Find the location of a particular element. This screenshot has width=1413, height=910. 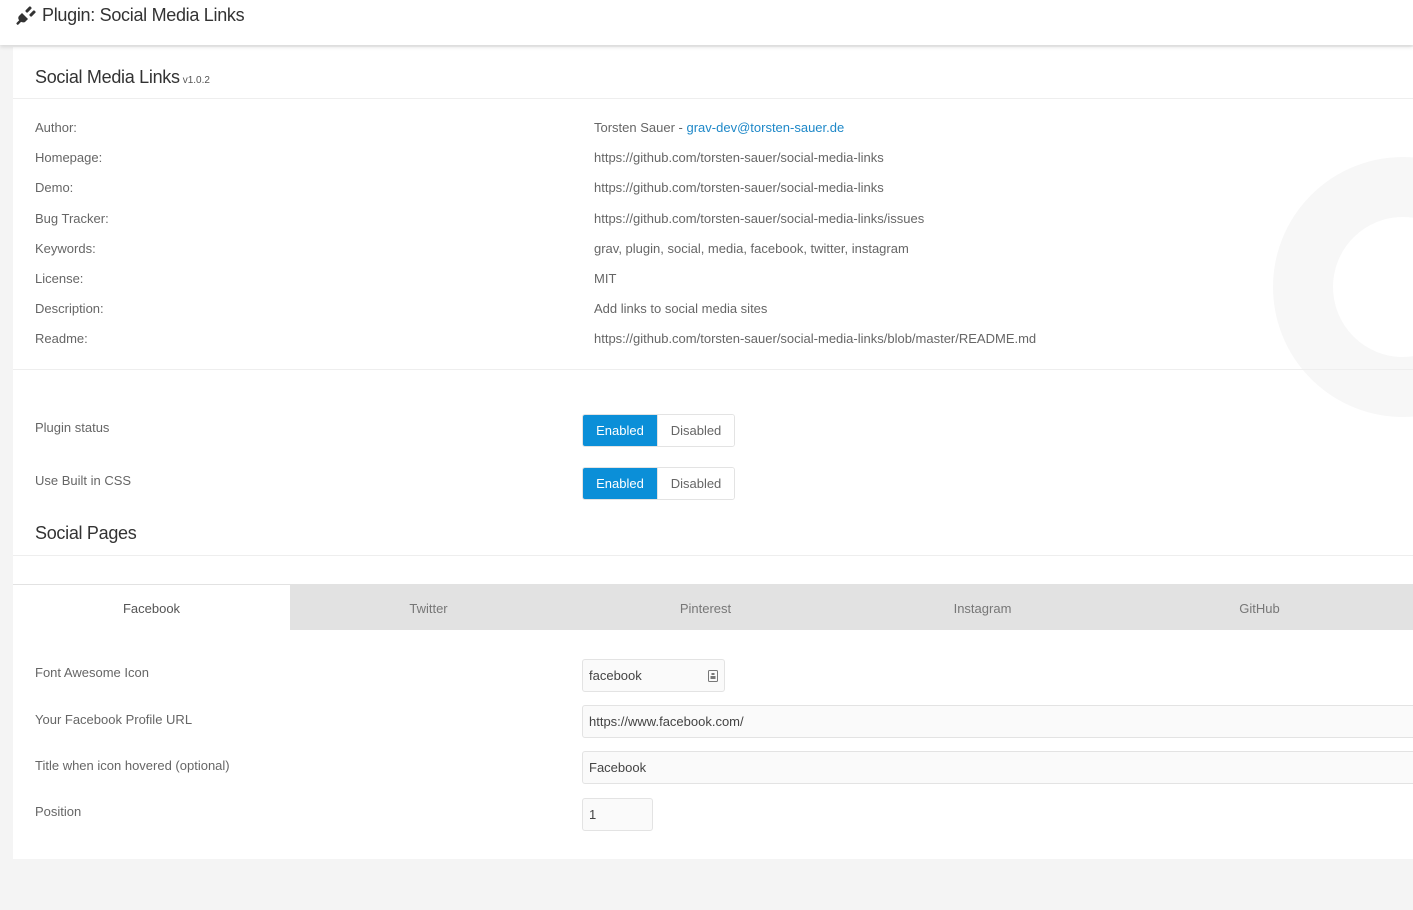

tab-pinterest: Pinterest is located at coordinates (705, 608).